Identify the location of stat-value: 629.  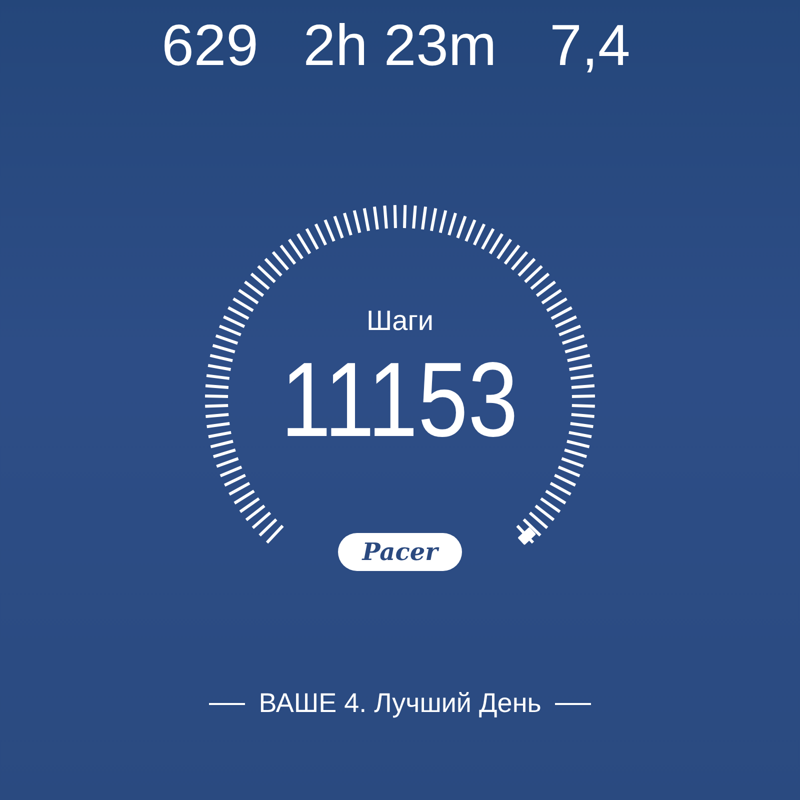
(210, 46).